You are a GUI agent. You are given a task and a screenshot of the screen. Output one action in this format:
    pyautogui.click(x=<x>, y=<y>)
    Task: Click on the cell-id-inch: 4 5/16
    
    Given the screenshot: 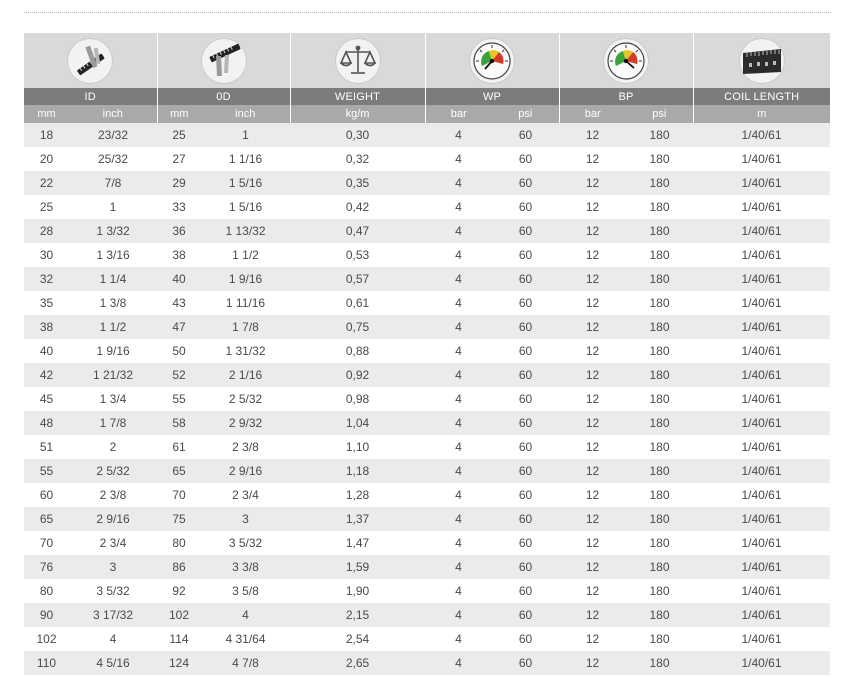 What is the action you would take?
    pyautogui.click(x=113, y=663)
    